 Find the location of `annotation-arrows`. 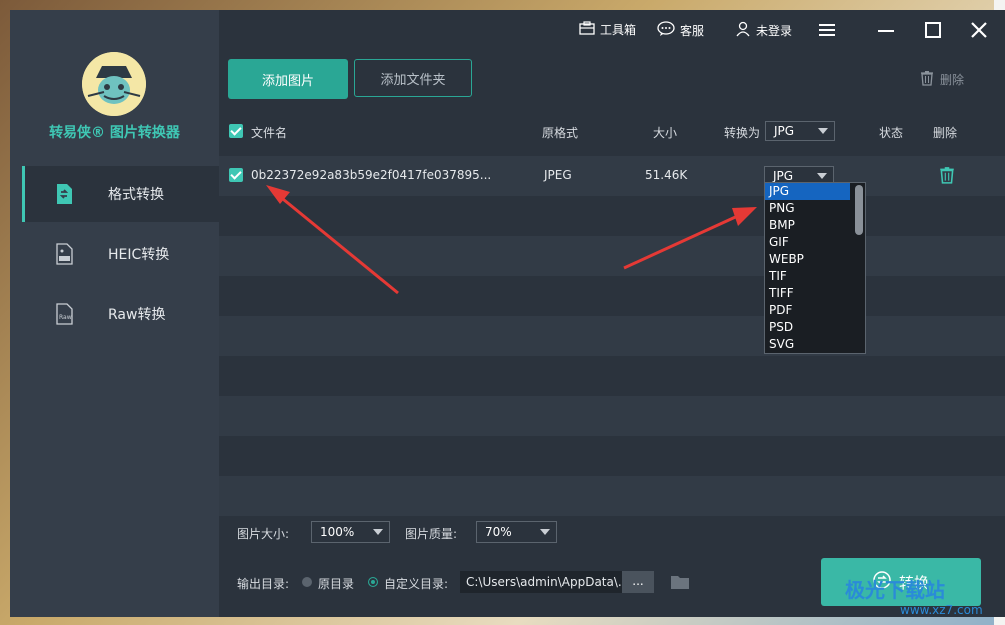

annotation-arrows is located at coordinates (511, 240).